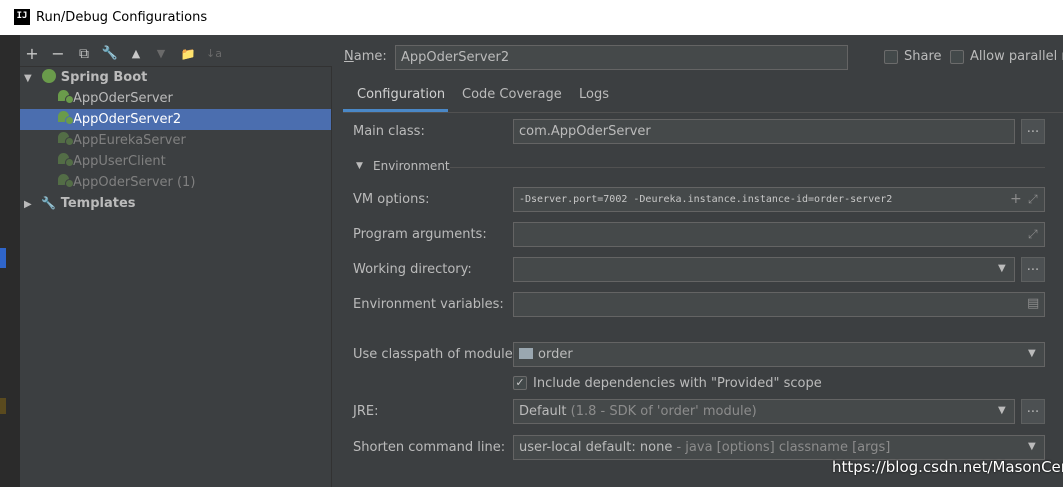 Image resolution: width=1063 pixels, height=487 pixels. I want to click on environment-variables-input, so click(779, 304).